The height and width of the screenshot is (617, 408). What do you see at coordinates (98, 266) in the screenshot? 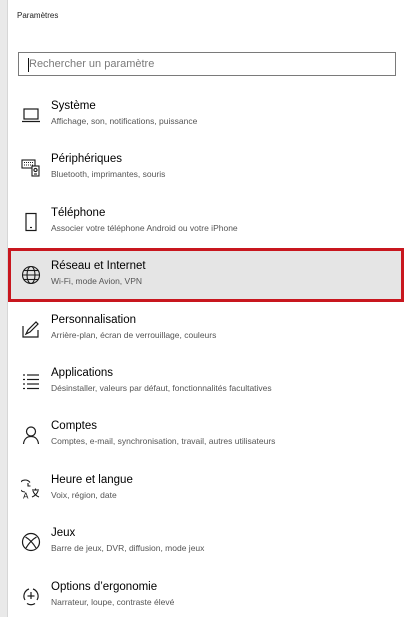
I see `category-label: Réseau et Internet` at bounding box center [98, 266].